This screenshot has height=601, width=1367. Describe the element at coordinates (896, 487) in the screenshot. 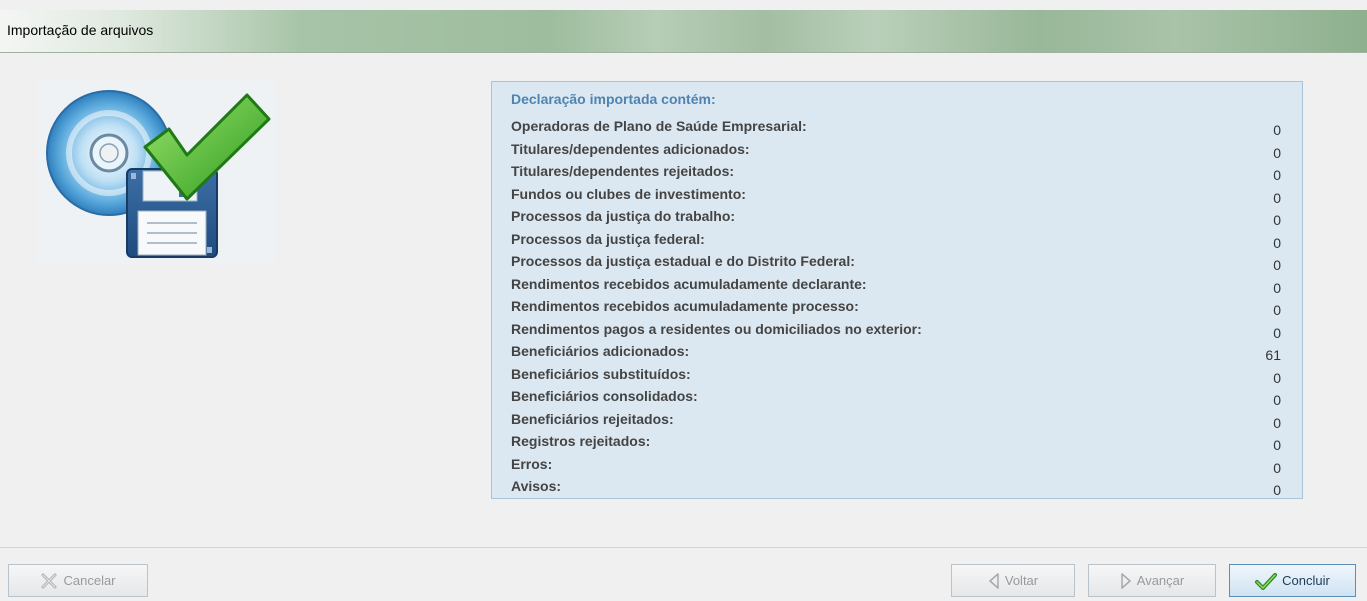

I see `summary-row: Avisos: 0` at that location.